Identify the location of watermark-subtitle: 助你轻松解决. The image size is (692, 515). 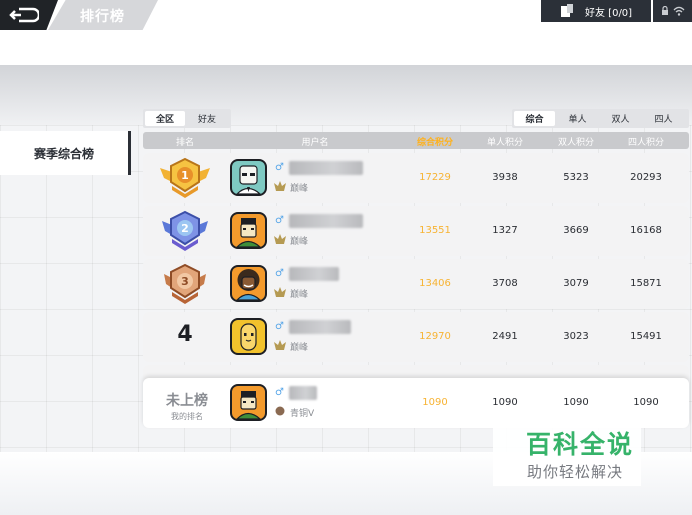
(574, 472).